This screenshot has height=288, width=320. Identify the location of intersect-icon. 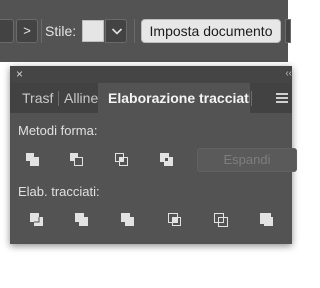
(123, 161).